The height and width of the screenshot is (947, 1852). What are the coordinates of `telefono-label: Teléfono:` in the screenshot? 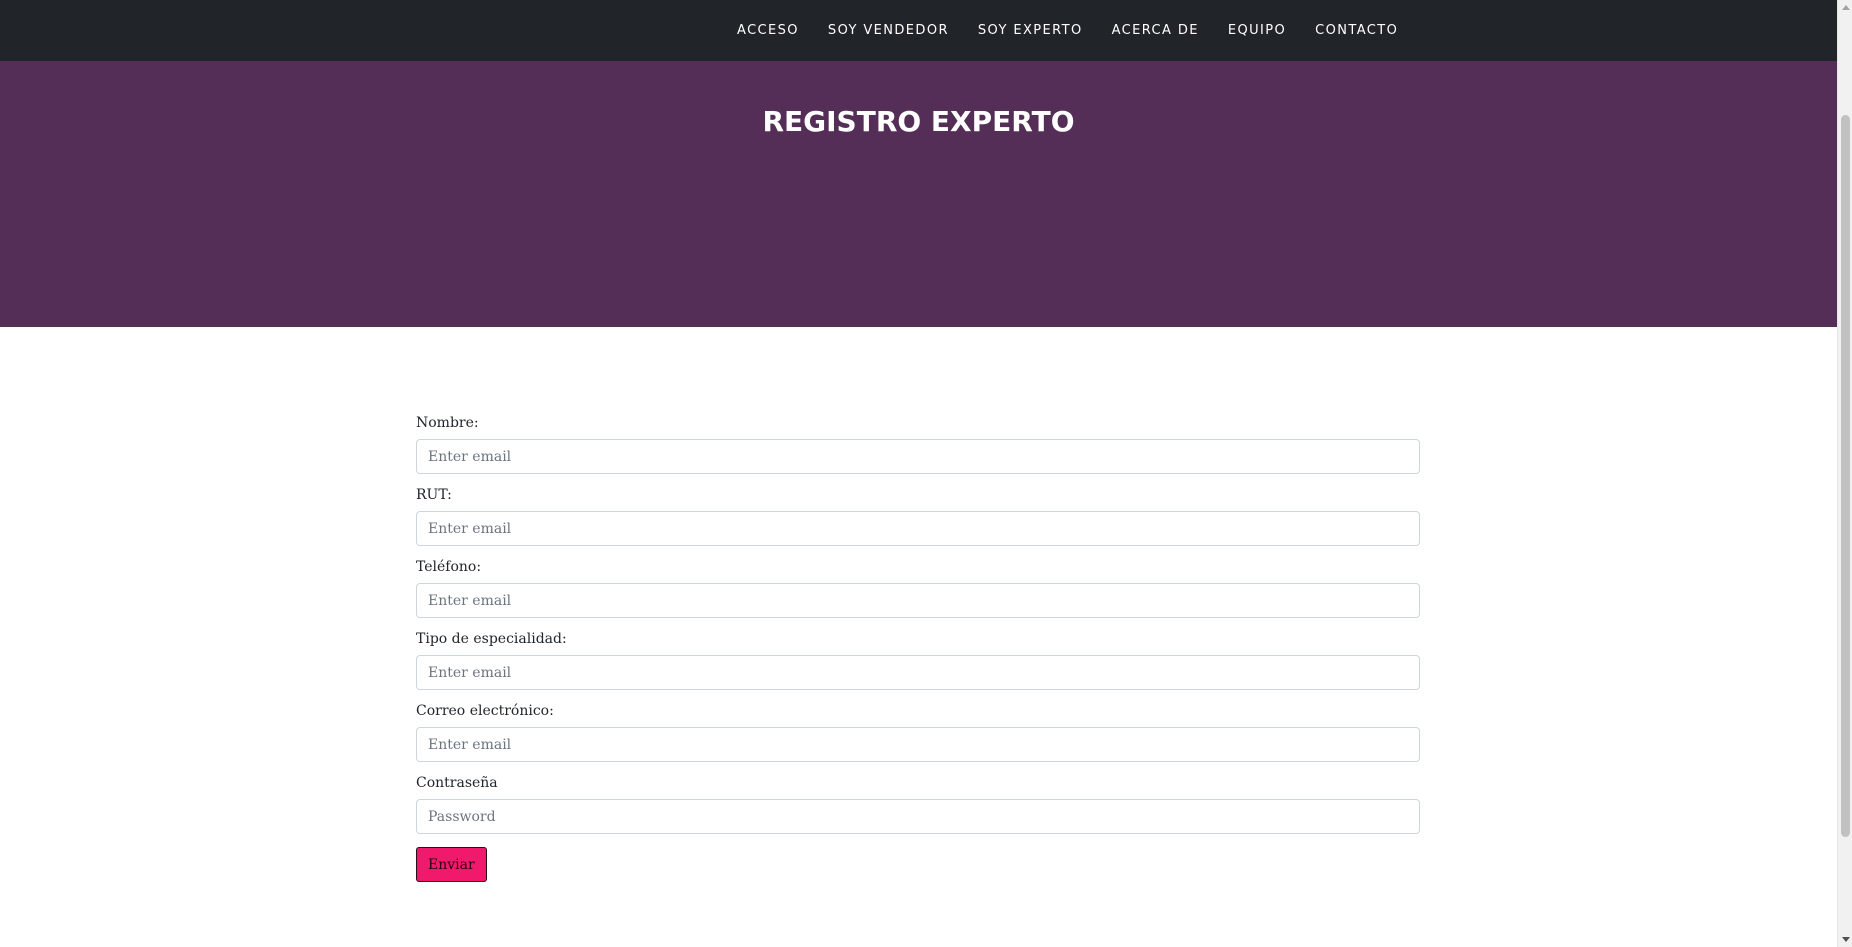 It's located at (449, 567).